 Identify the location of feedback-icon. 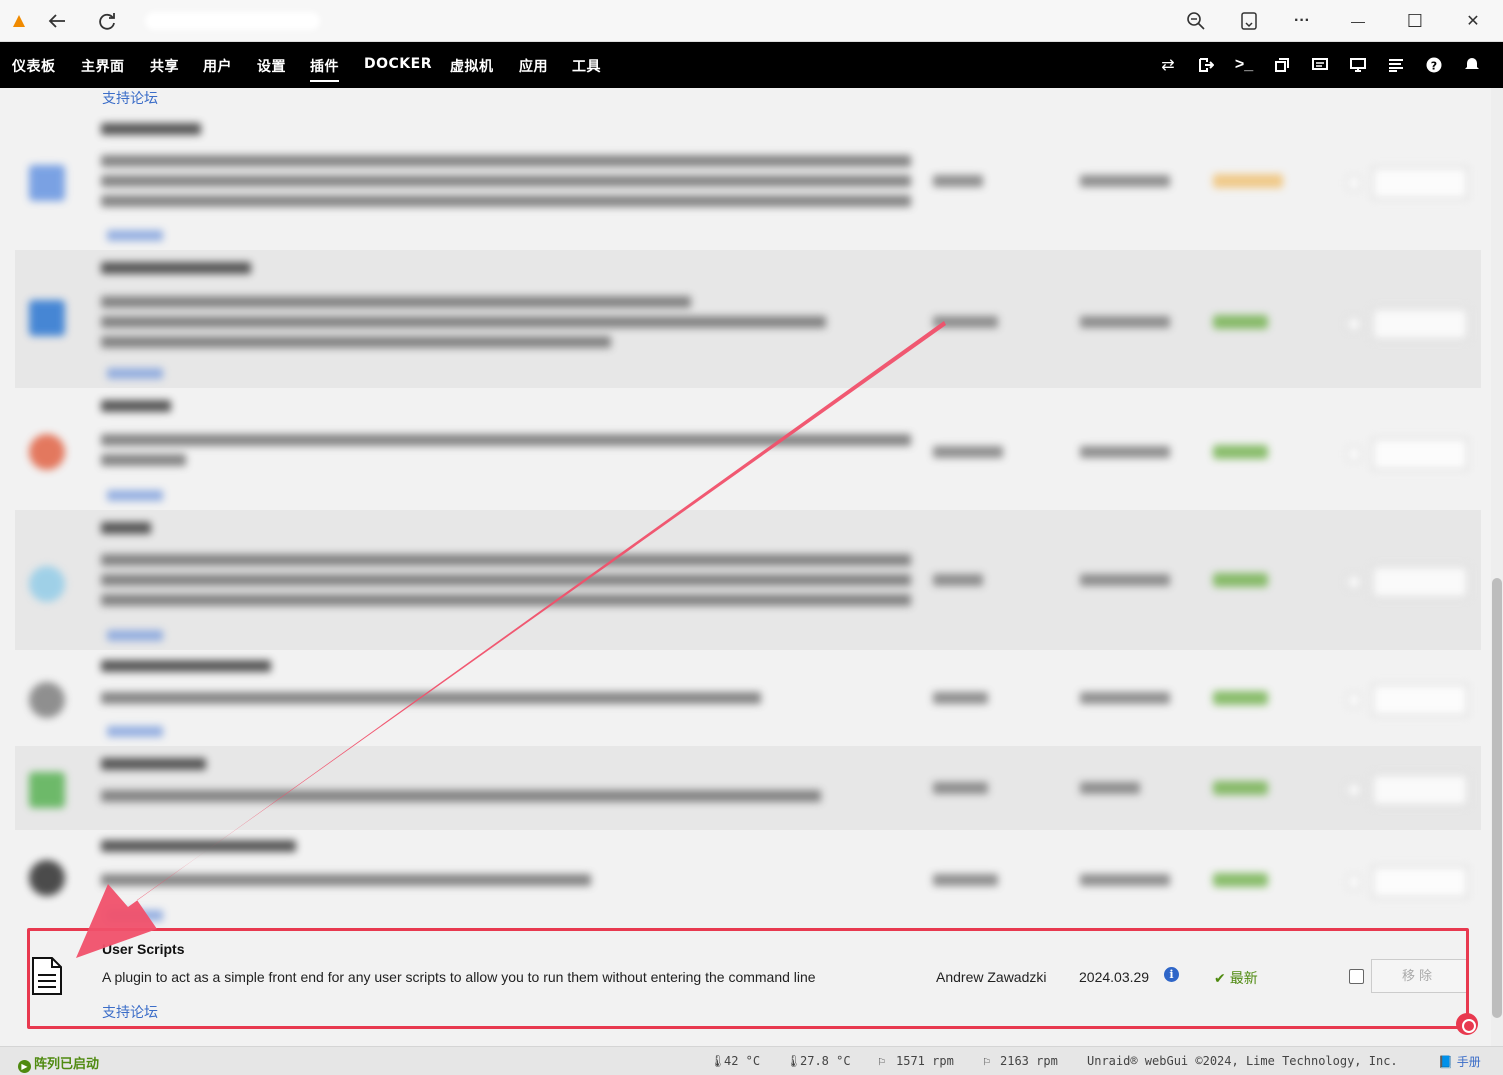
(1320, 65).